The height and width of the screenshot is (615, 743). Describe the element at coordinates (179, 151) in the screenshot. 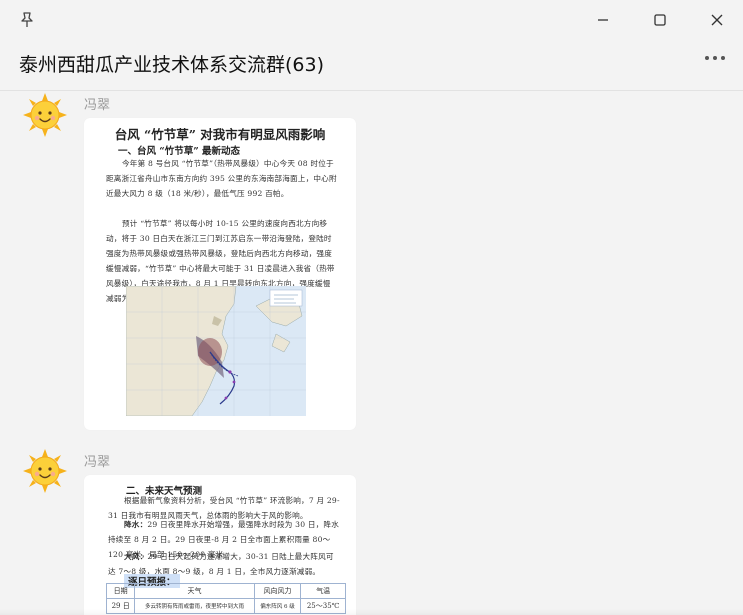

I see `doc-section-heading: 一、台风 “竹节草” 最新动态` at that location.